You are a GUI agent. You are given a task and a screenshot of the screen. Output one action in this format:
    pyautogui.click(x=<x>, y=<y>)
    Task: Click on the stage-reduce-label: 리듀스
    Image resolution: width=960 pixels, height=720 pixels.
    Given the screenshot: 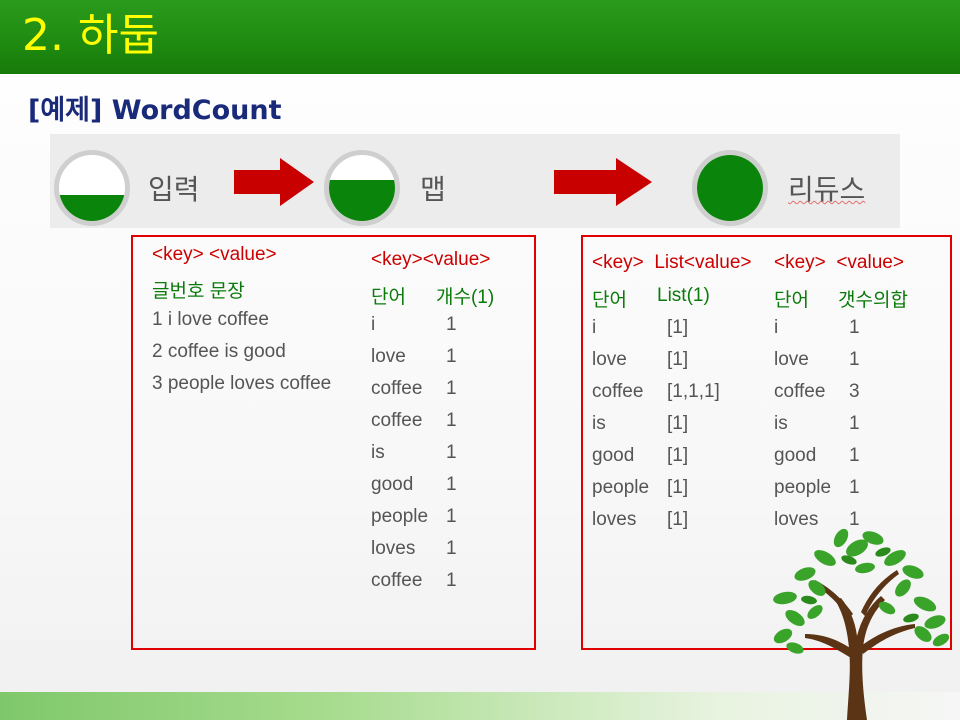 What is the action you would take?
    pyautogui.click(x=827, y=189)
    